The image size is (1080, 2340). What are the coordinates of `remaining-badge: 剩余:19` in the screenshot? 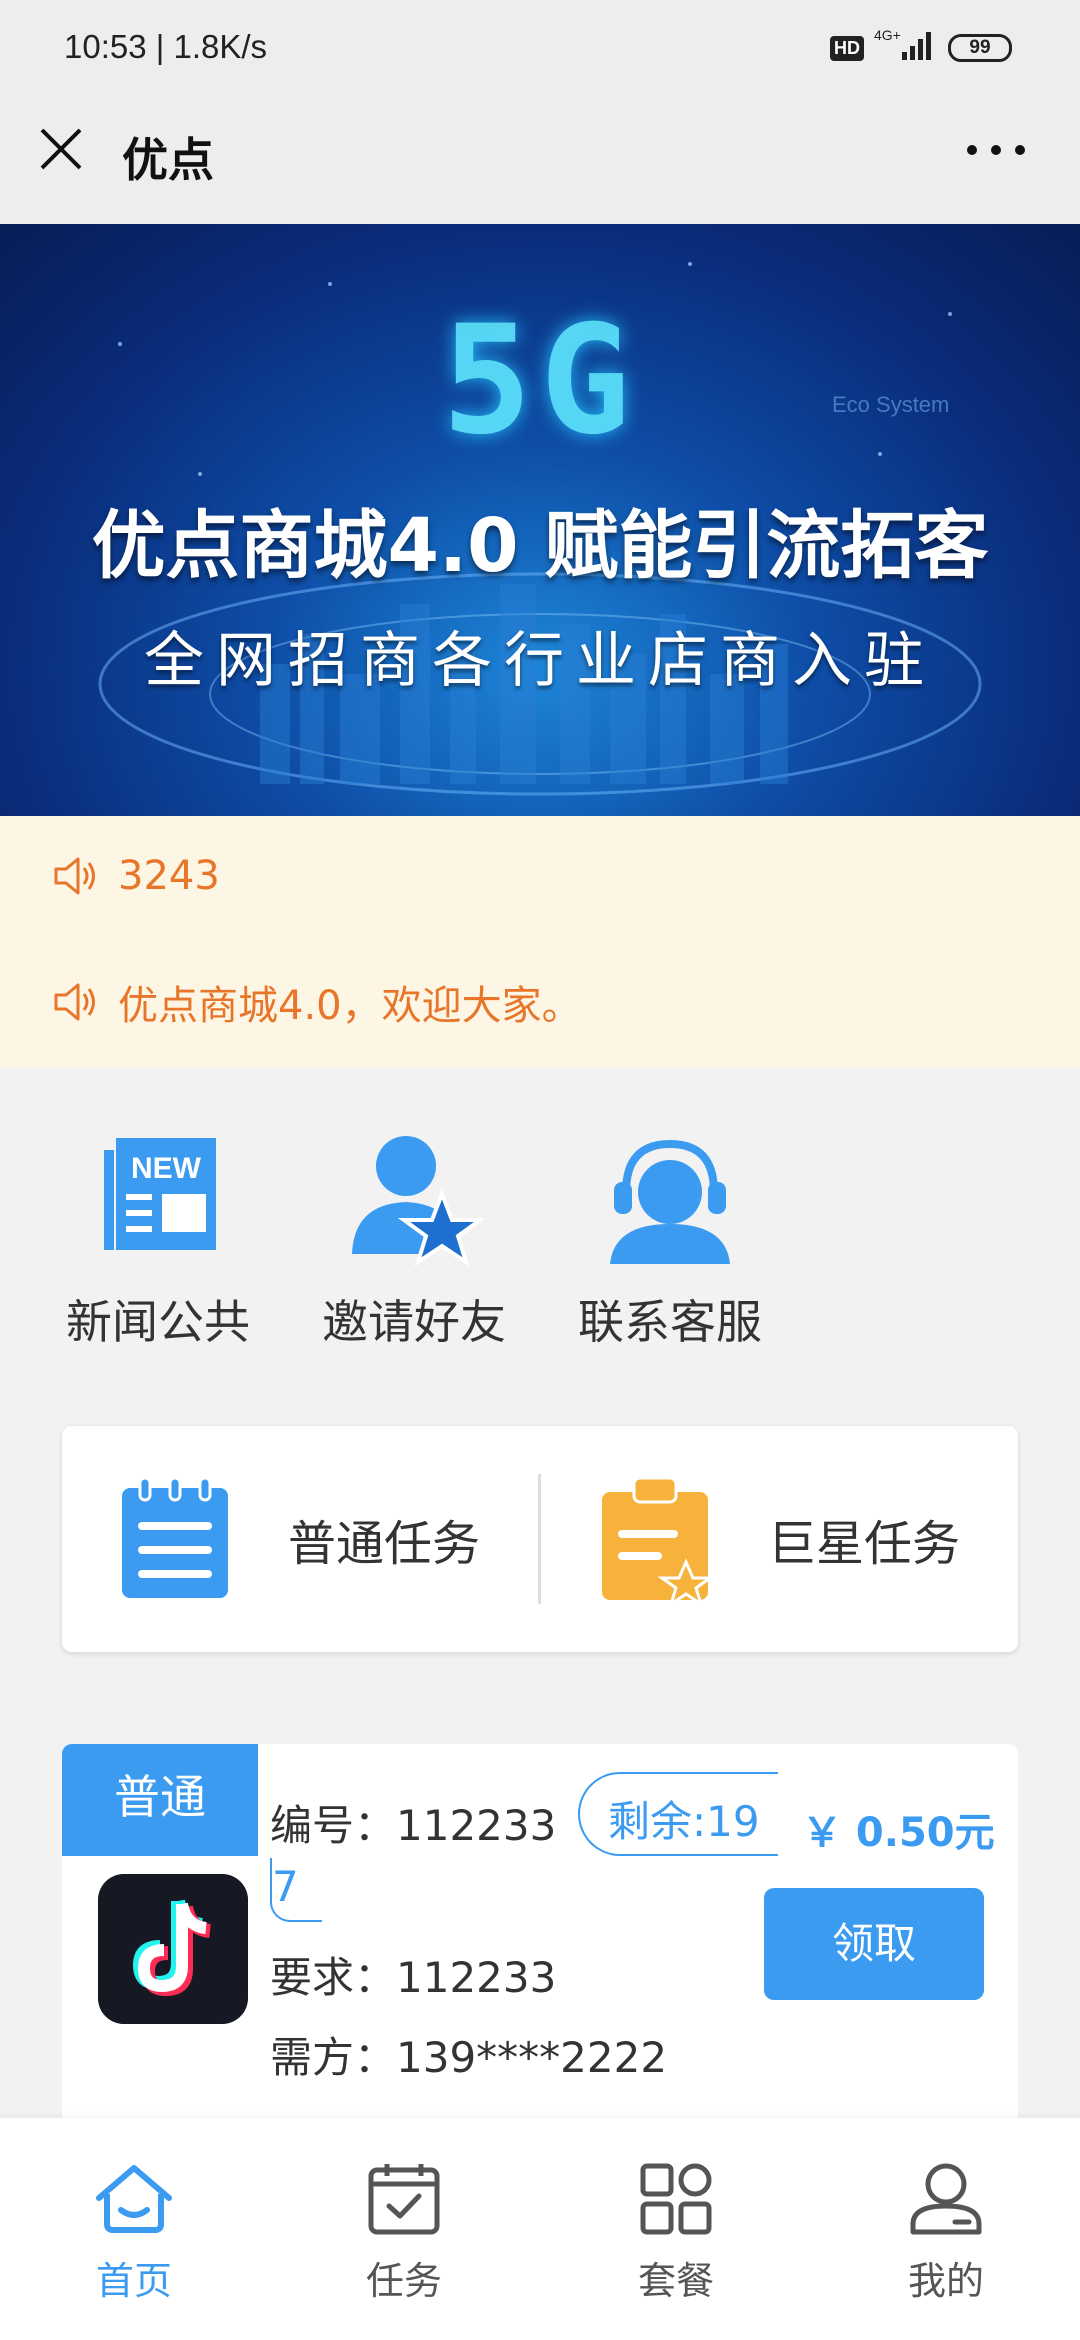 It's located at (678, 1814).